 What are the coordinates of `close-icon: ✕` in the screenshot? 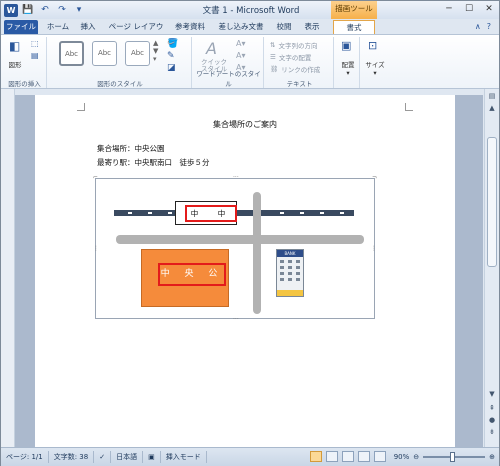 It's located at (489, 9).